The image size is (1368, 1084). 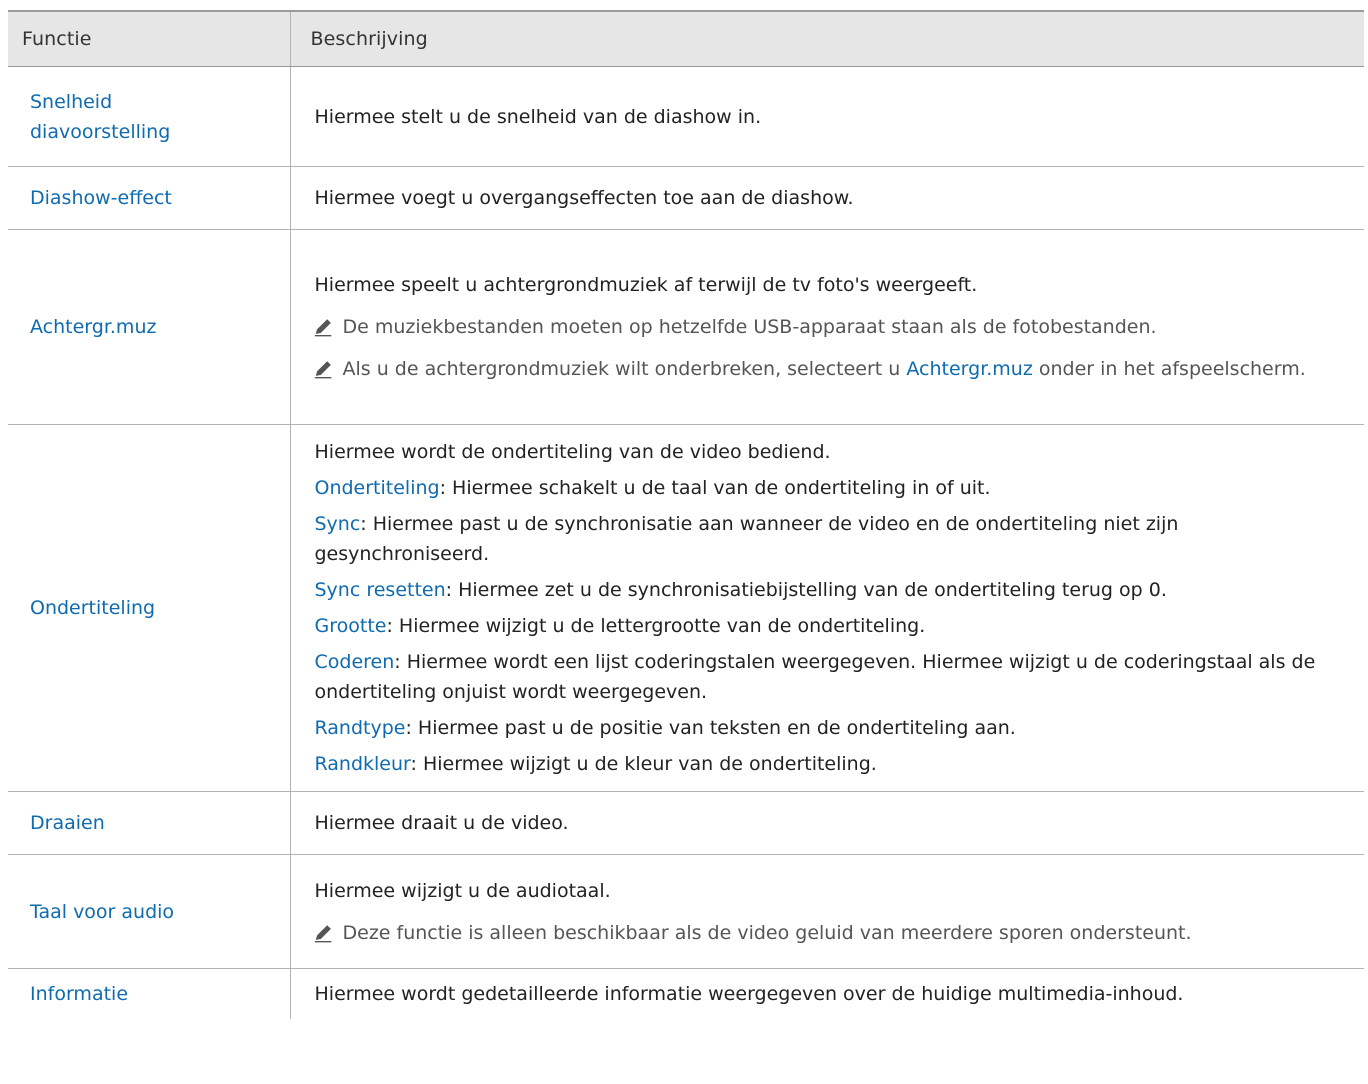 I want to click on function-name: Draaien, so click(x=149, y=823).